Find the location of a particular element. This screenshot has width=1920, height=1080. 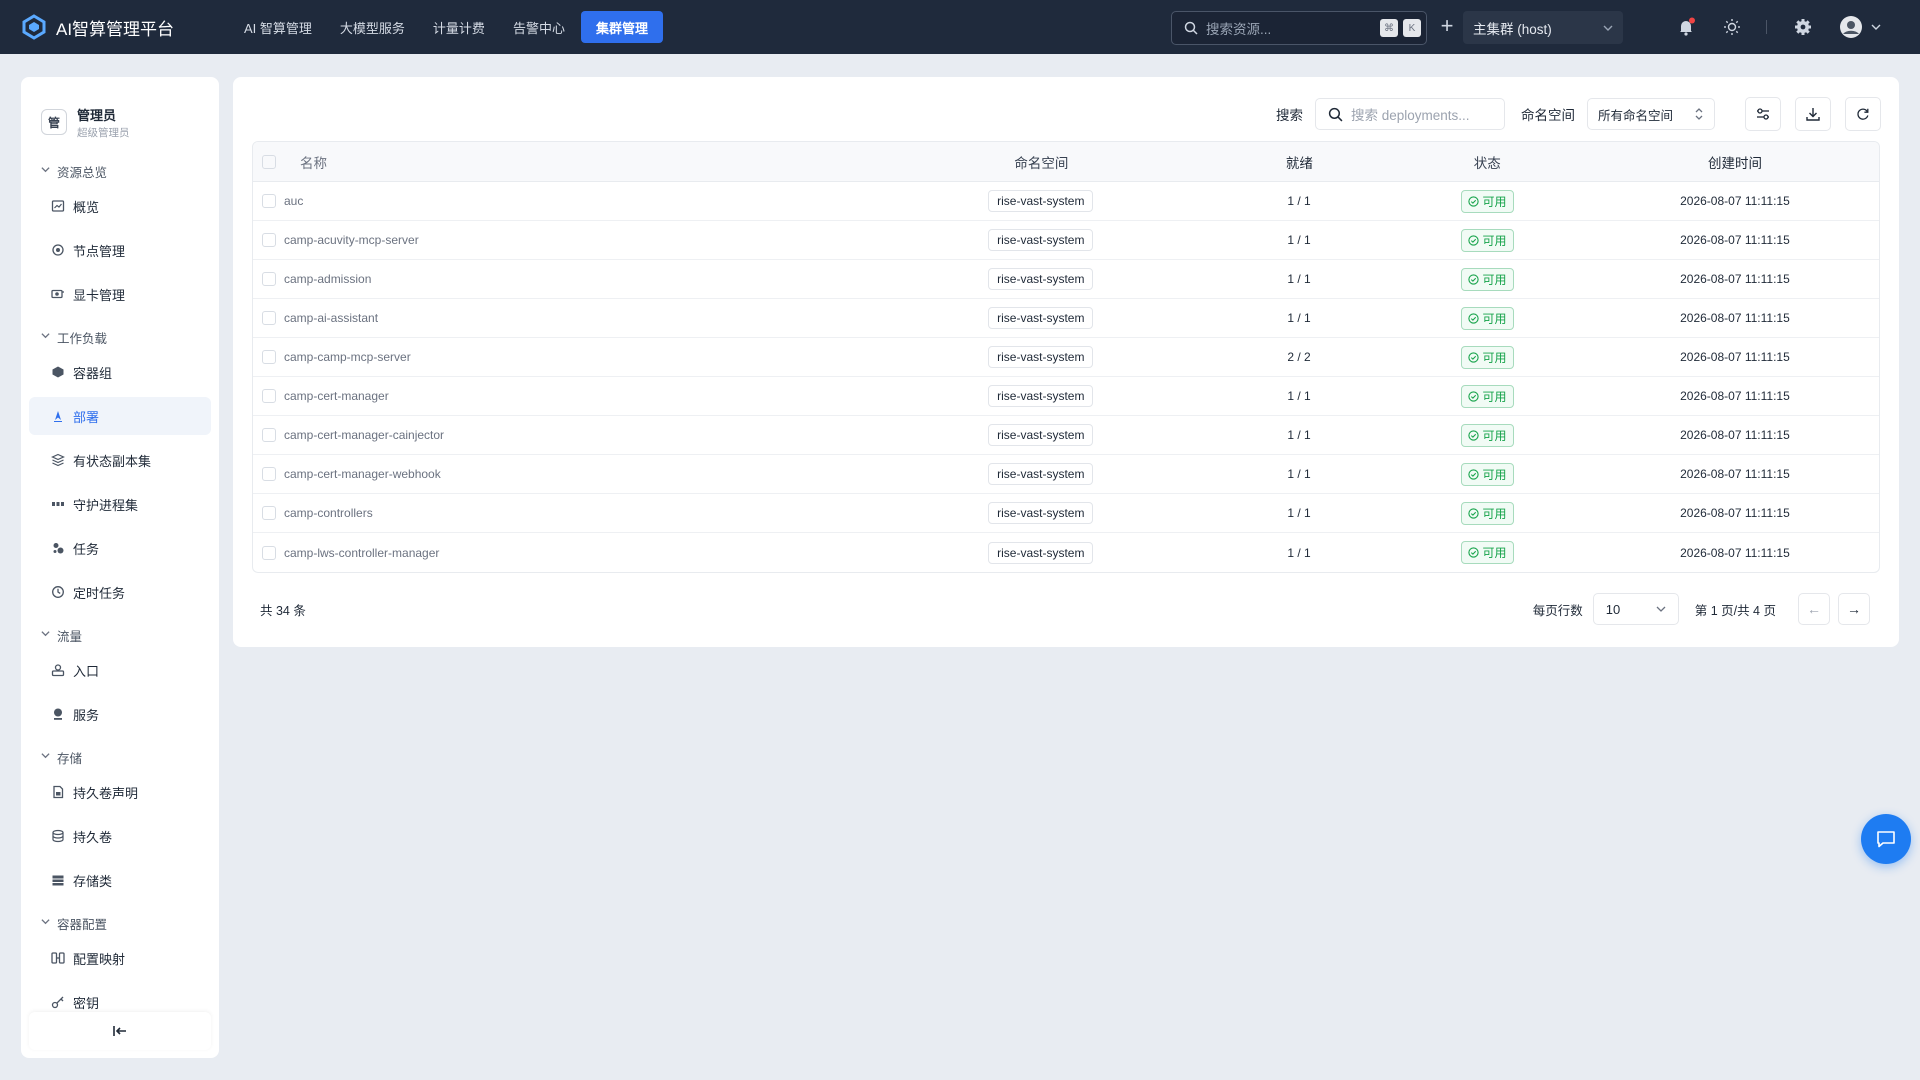

node-icon is located at coordinates (58, 250).